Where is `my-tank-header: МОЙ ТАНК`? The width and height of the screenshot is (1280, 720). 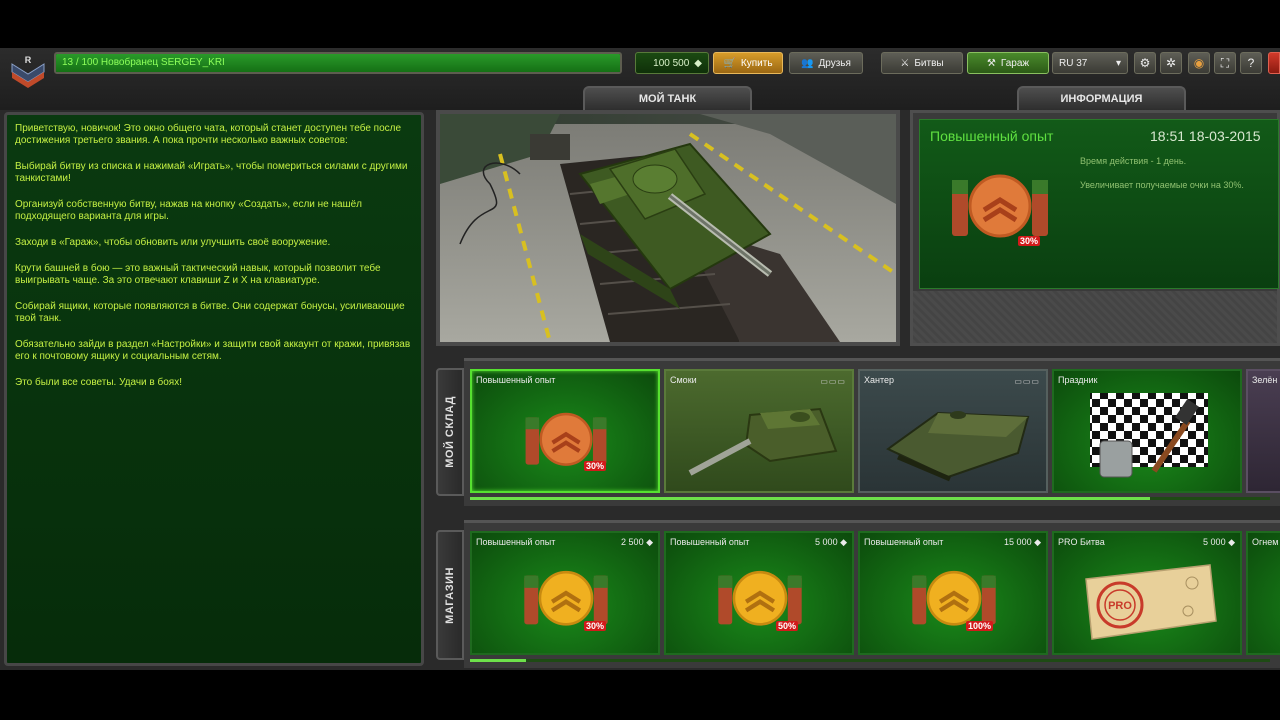 my-tank-header: МОЙ ТАНК is located at coordinates (667, 98).